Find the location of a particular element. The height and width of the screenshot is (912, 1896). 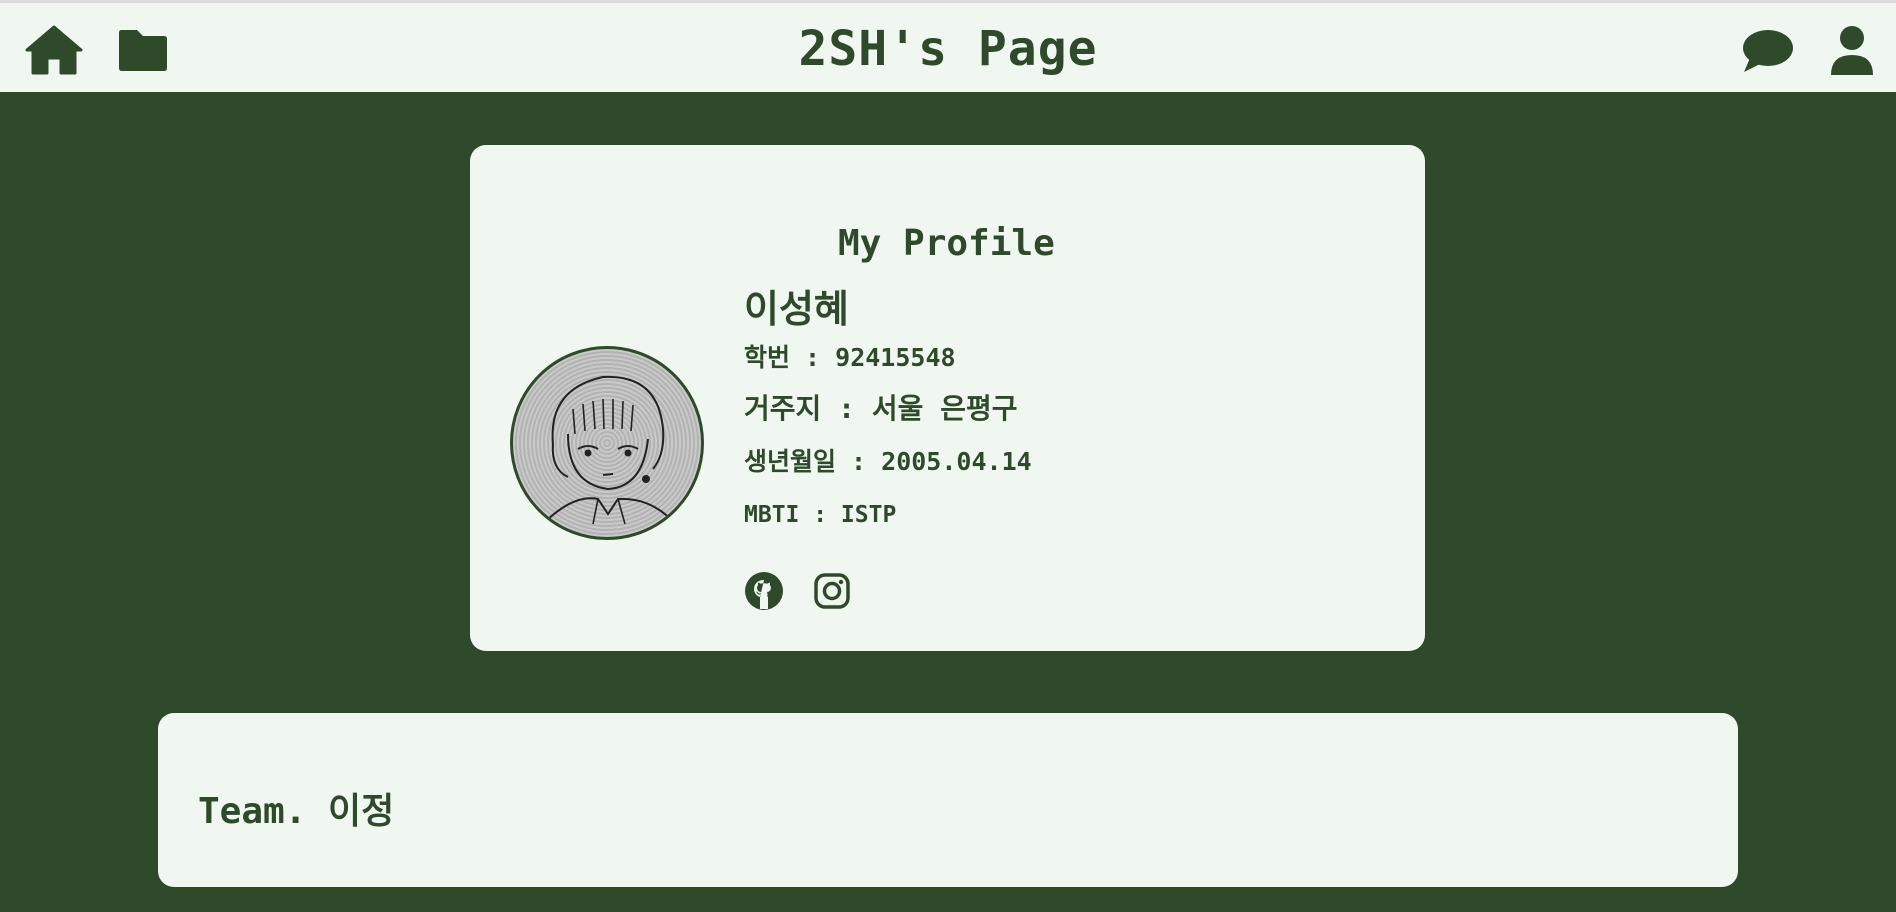

avatar is located at coordinates (607, 443).